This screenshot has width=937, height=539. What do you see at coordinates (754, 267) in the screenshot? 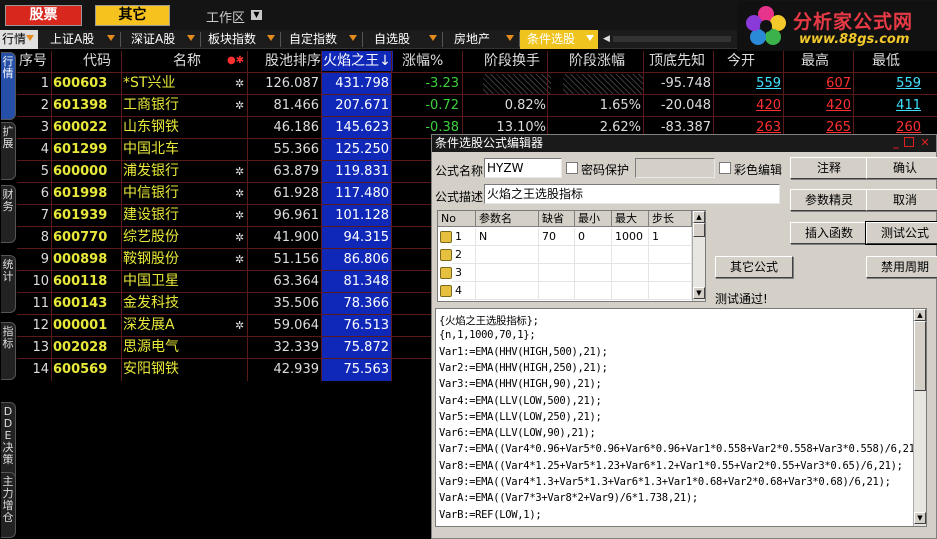
I see `other-formula-button: 其它公式` at bounding box center [754, 267].